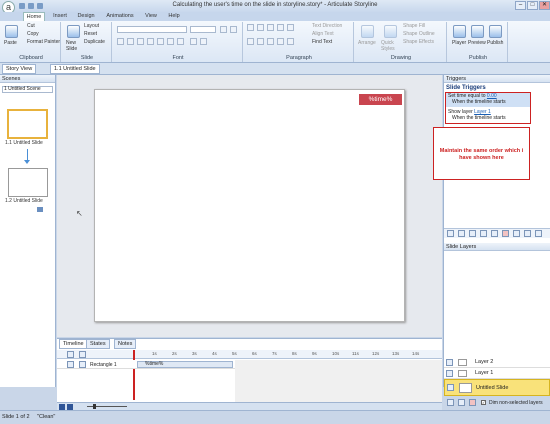 The height and width of the screenshot is (424, 550). What do you see at coordinates (31, 26) in the screenshot?
I see `cut-button: Cut` at bounding box center [31, 26].